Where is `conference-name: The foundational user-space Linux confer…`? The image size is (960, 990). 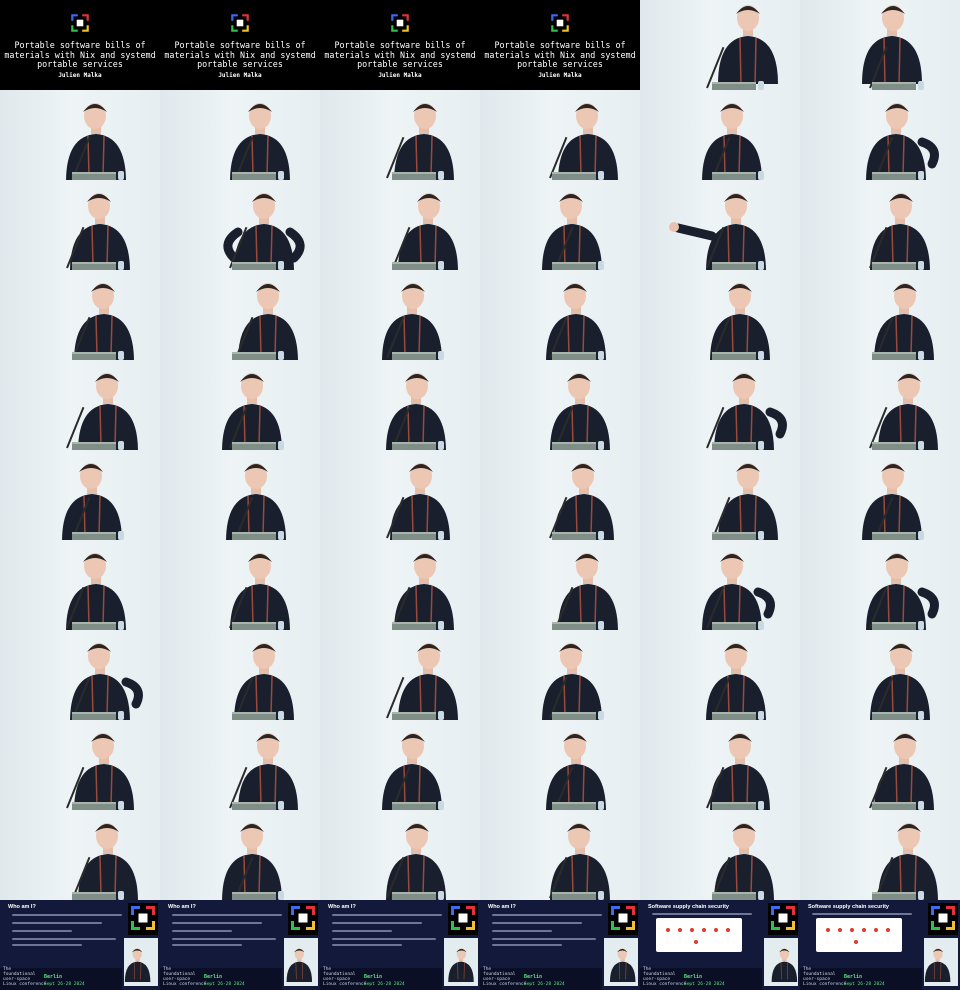 conference-name: The foundational user-space Linux confer… is located at coordinates (665, 977).